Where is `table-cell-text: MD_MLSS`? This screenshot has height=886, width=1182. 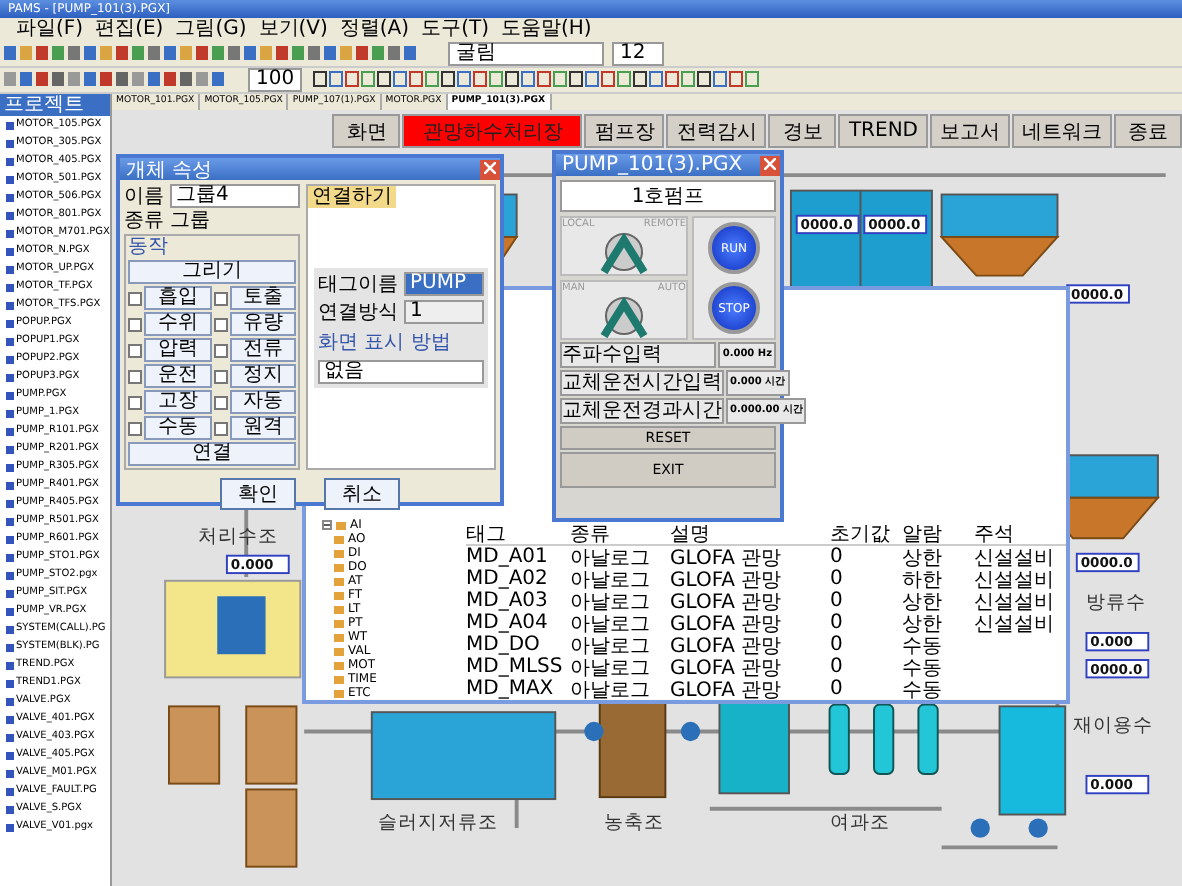 table-cell-text: MD_MLSS is located at coordinates (515, 667).